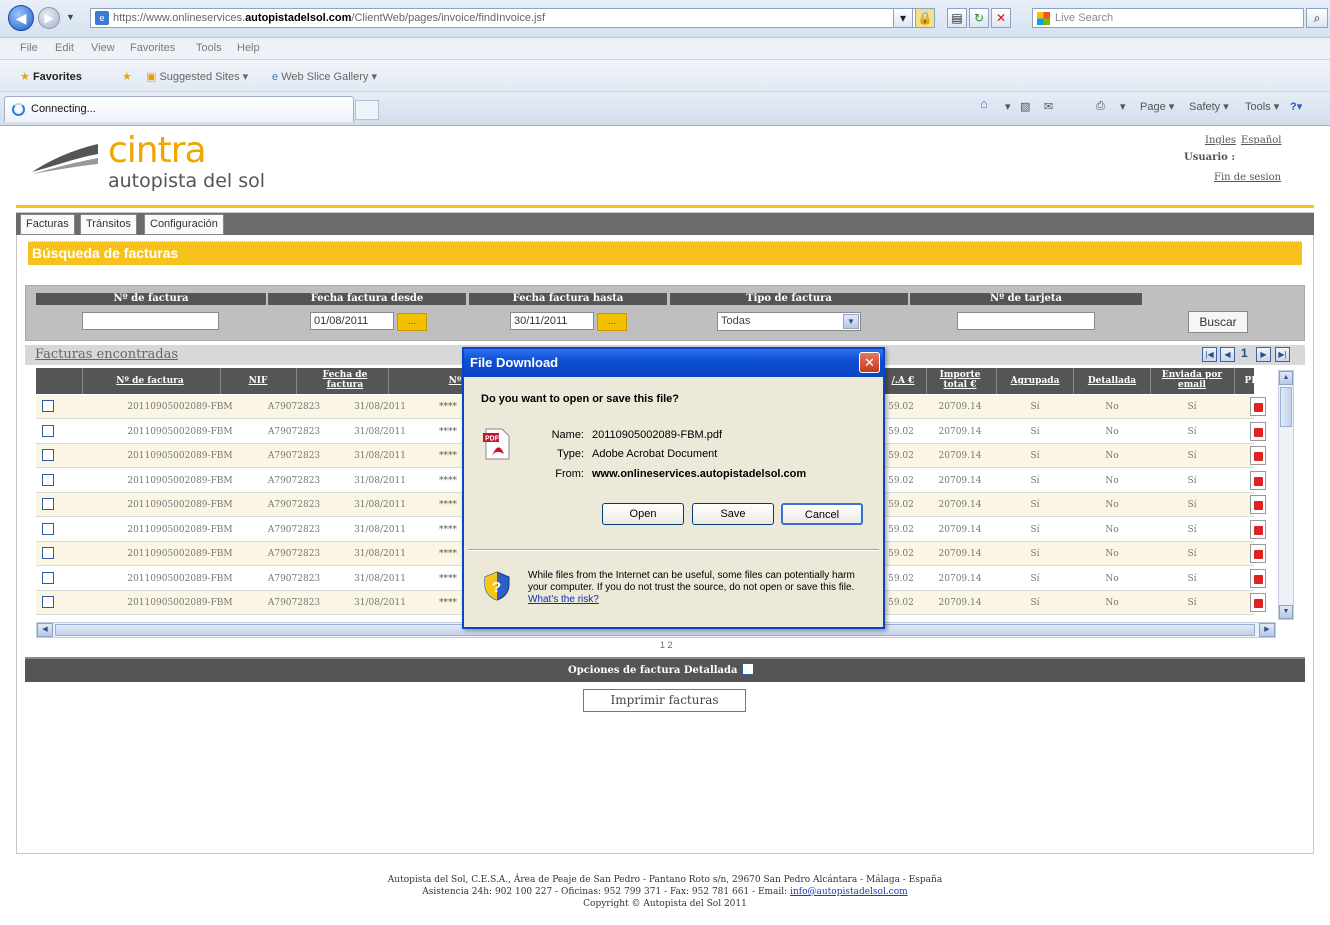 Image resolution: width=1330 pixels, height=925 pixels. I want to click on lang-spanish-link: Español, so click(1261, 140).